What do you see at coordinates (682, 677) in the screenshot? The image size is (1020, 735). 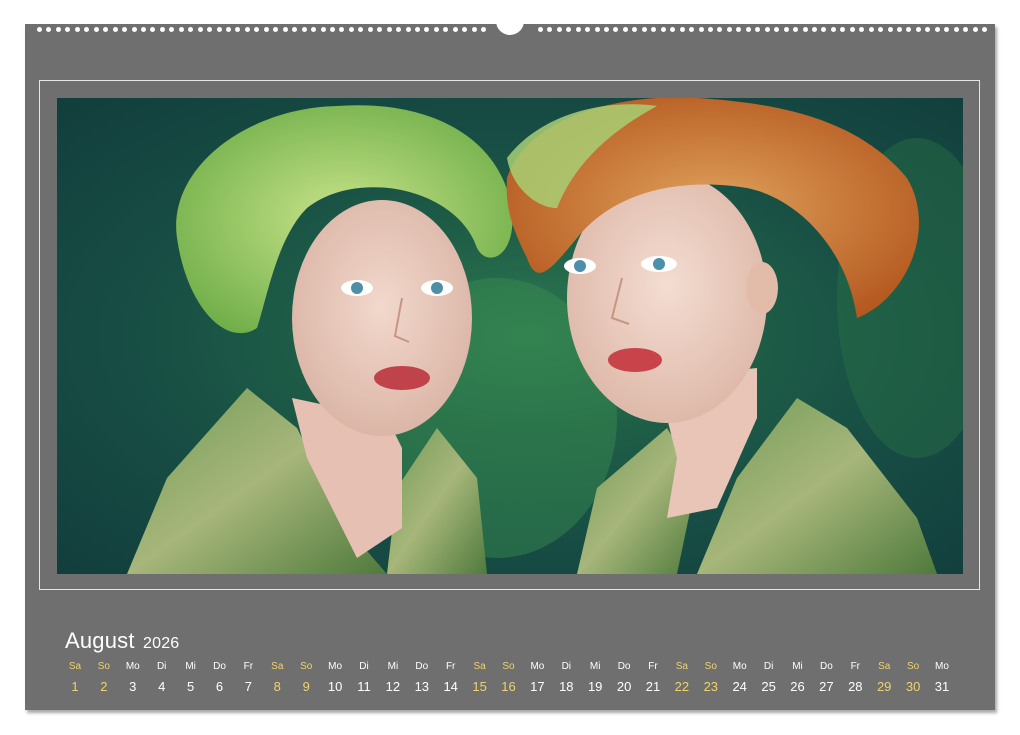 I see `day-cell: Sa 22` at bounding box center [682, 677].